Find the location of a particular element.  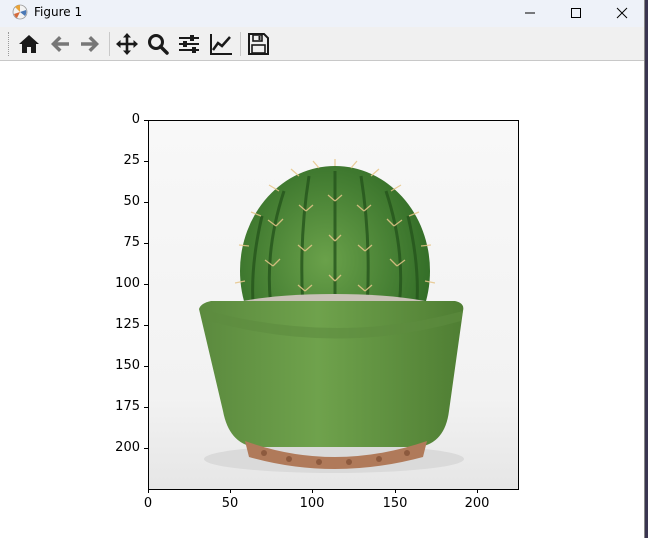

matplotlib-icon is located at coordinates (20, 12).